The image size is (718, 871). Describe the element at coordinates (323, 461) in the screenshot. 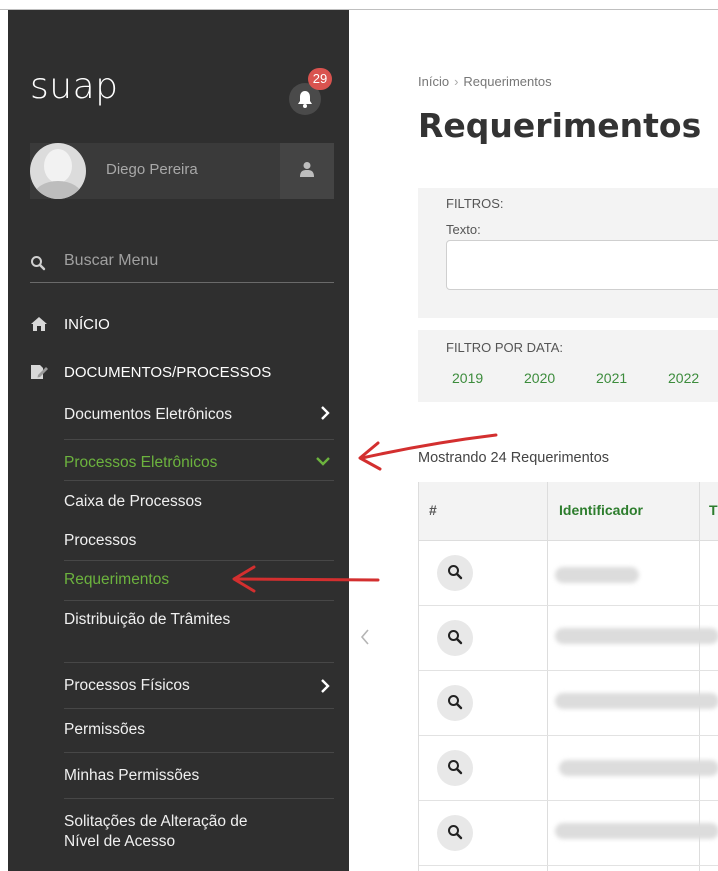

I see `chevron-down-icon` at that location.